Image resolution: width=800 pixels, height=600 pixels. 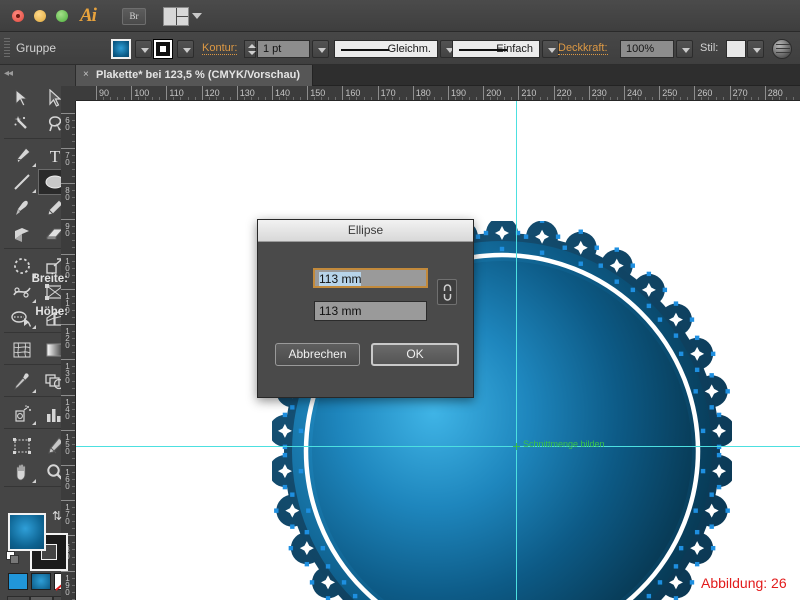 What do you see at coordinates (438, 75) in the screenshot?
I see `document-tab-bar: × Plakette* bei 123,5 % (CMYK/Vorschau)` at bounding box center [438, 75].